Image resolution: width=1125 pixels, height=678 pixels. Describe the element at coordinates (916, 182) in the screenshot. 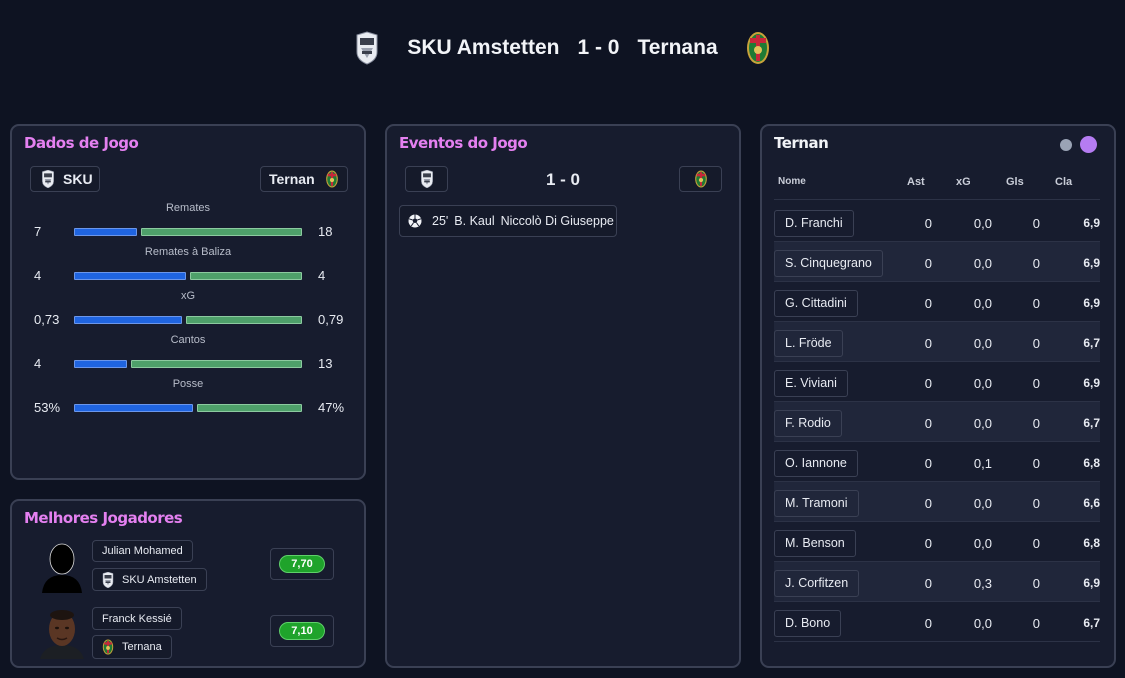

I see `column-header-ast: Ast` at that location.